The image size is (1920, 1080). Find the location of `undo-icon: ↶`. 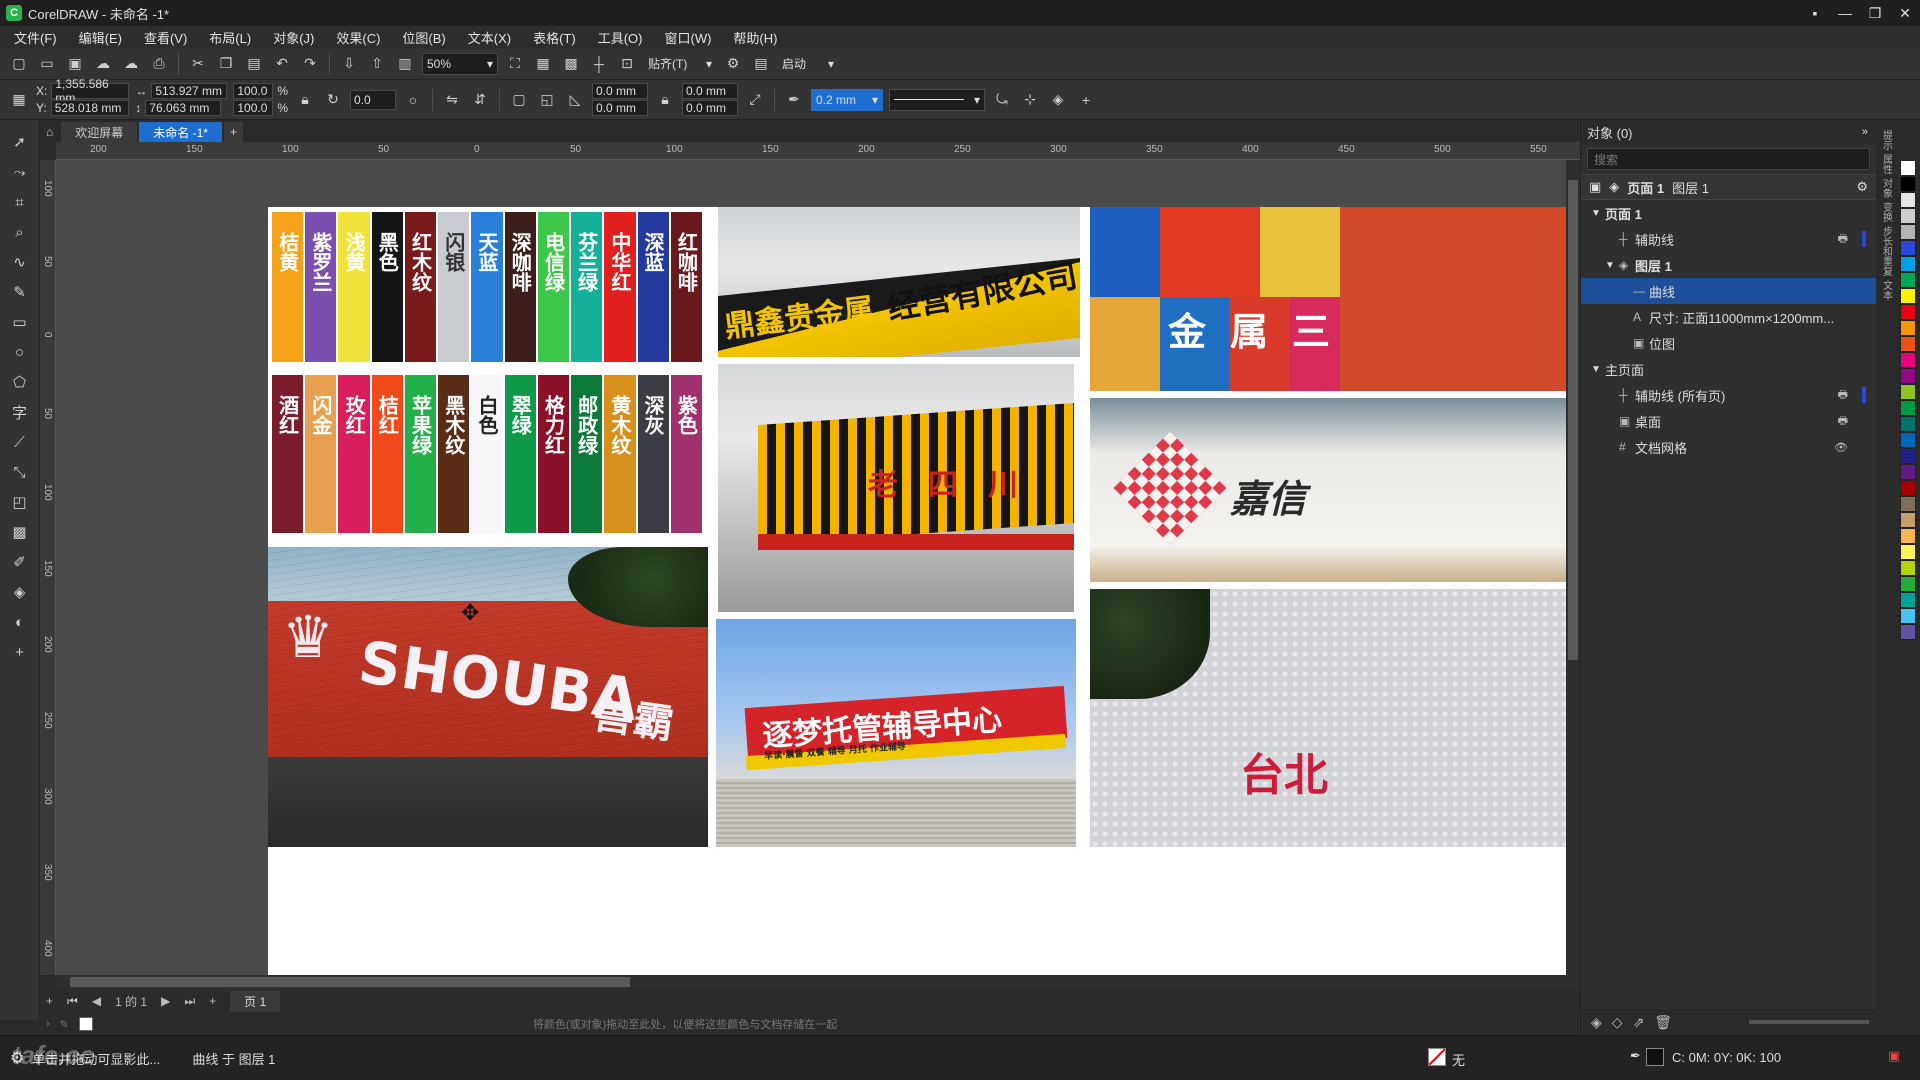

undo-icon: ↶ is located at coordinates (282, 64).